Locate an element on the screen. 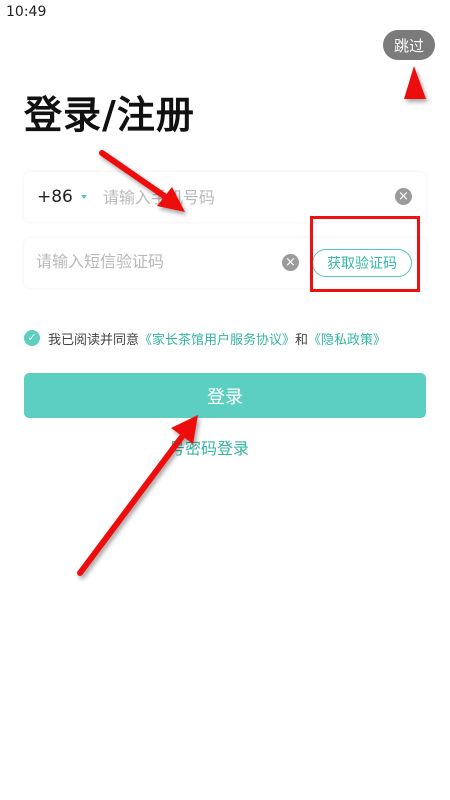 This screenshot has height=800, width=450. status-time: 10:49 is located at coordinates (26, 12).